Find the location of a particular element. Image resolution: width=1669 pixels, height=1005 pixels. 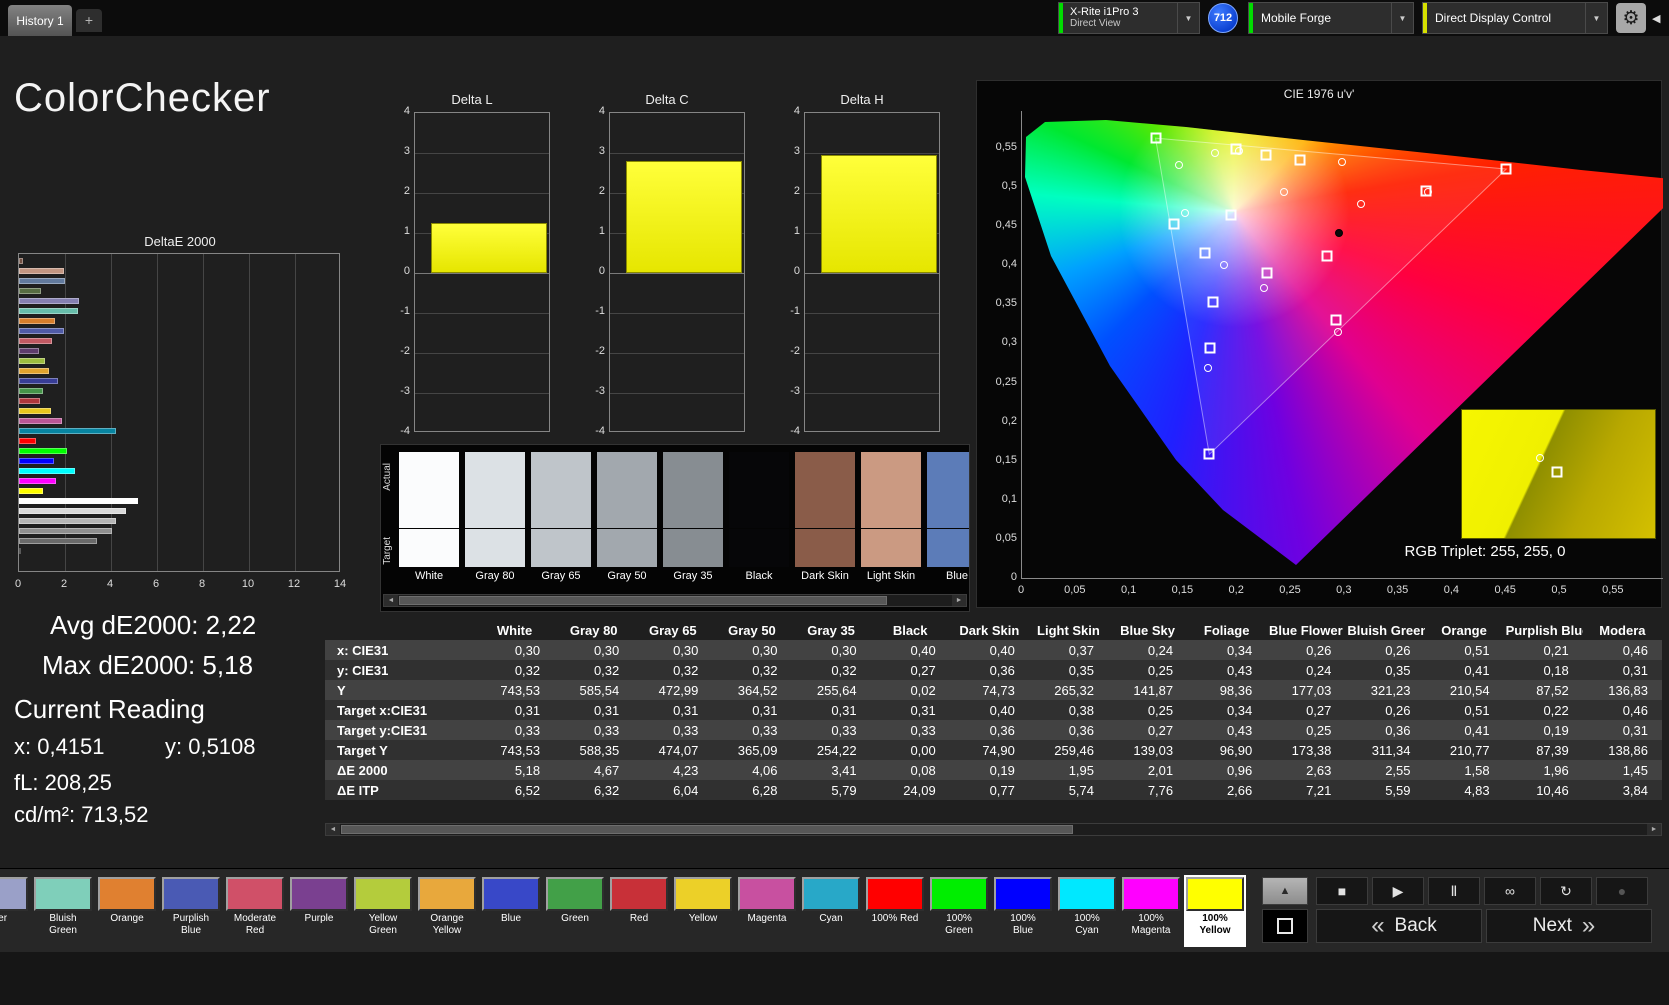

patch-column: White is located at coordinates (429, 517).